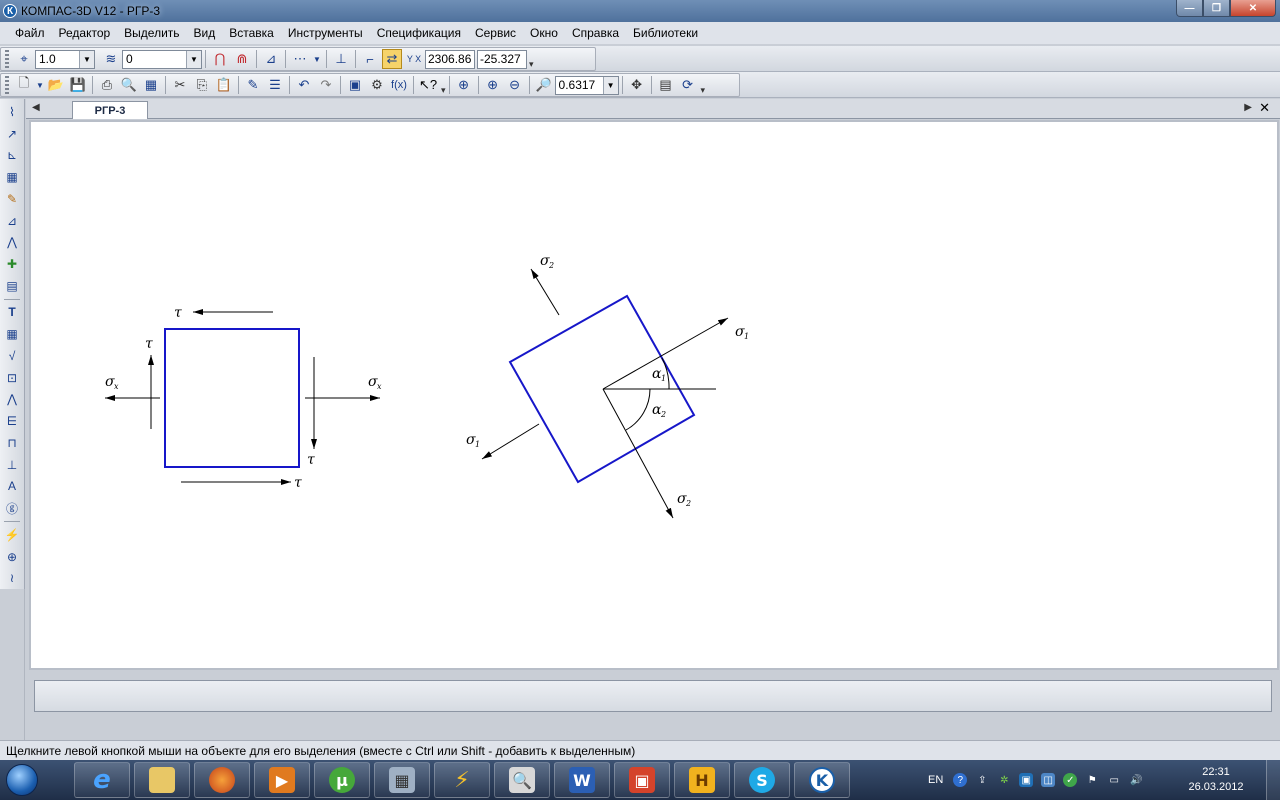  Describe the element at coordinates (582, 780) in the screenshot. I see `taskbar-word: W` at that location.